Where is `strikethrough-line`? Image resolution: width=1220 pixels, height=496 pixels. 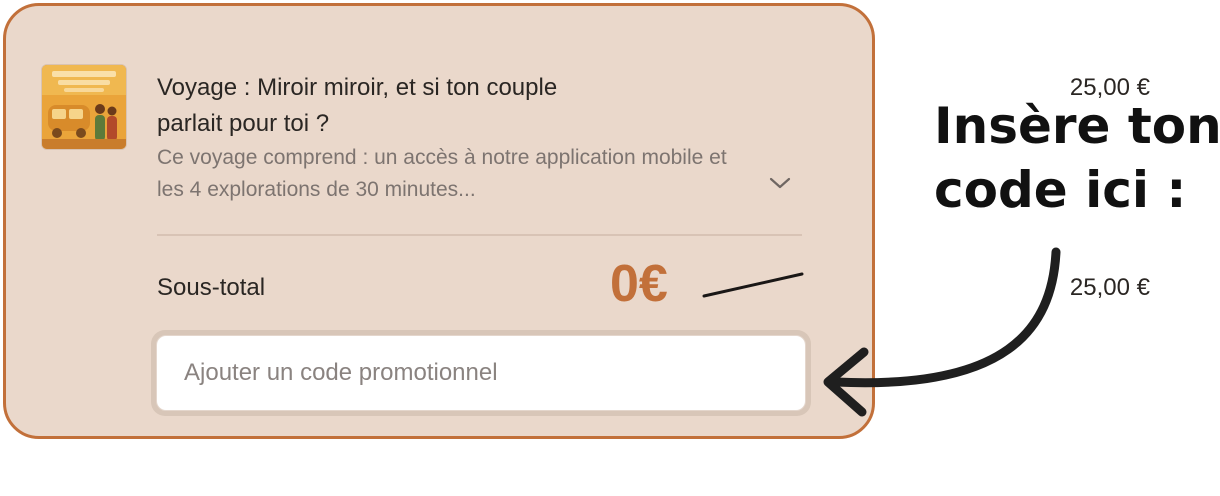 strikethrough-line is located at coordinates (753, 285).